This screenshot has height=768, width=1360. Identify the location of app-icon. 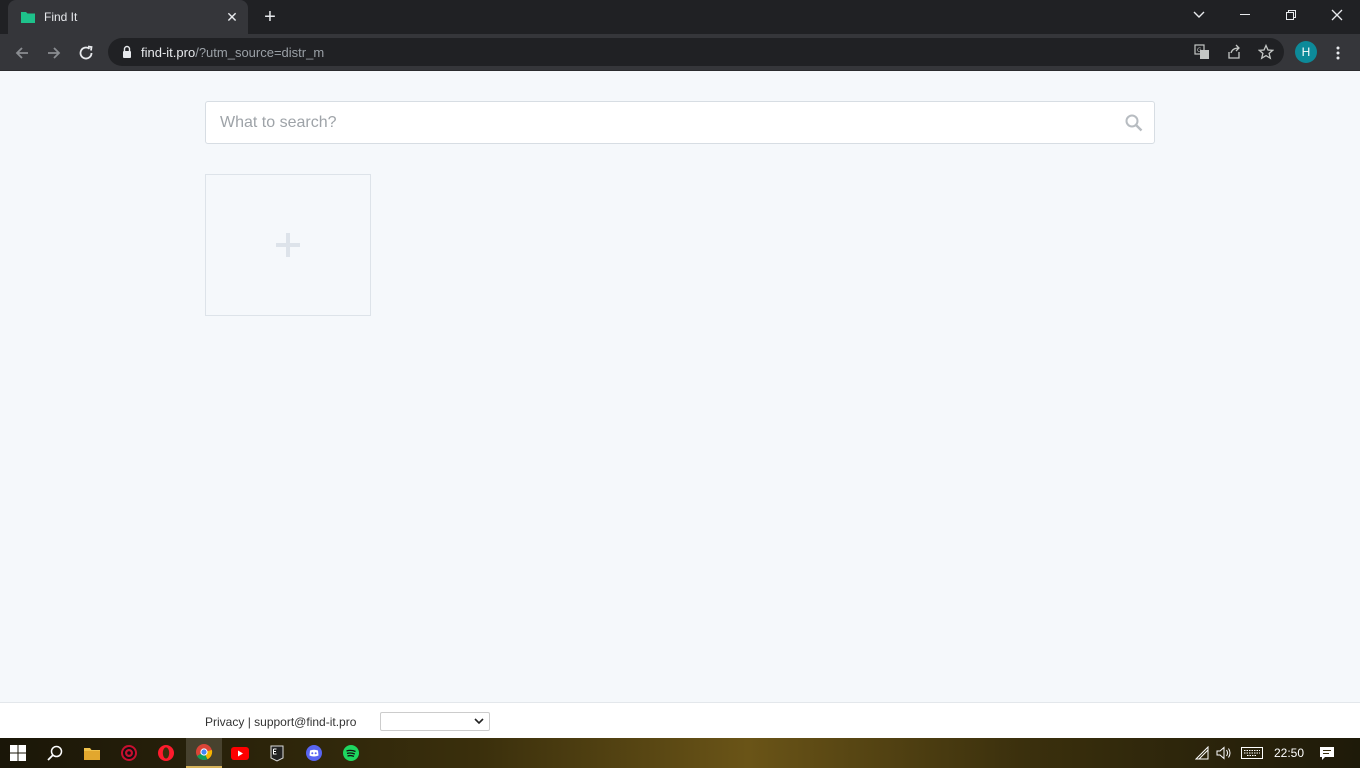
(129, 753).